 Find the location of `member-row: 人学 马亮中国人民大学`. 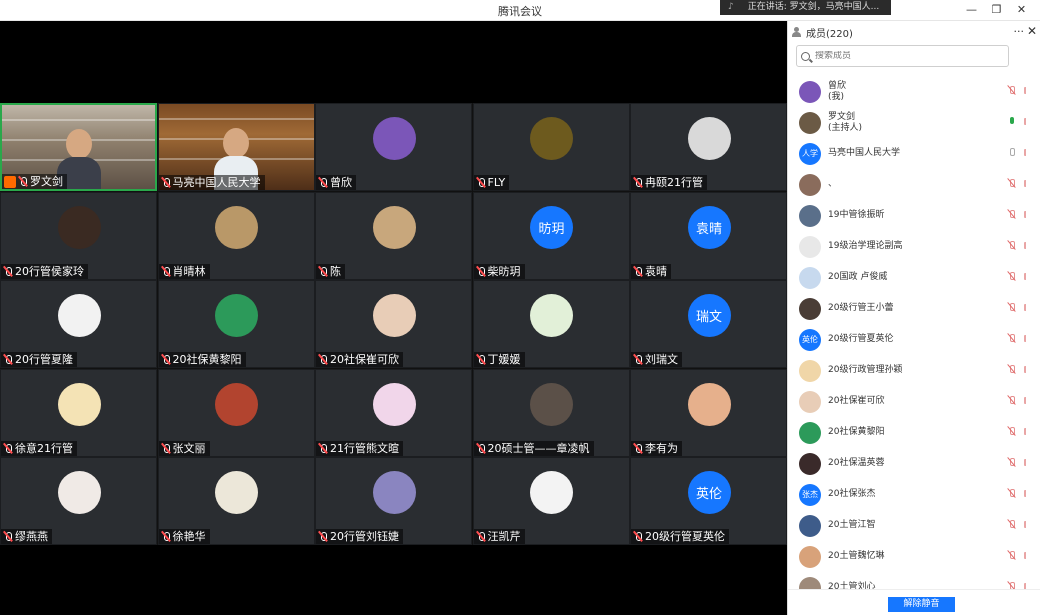

member-row: 人学 马亮中国人民大学 is located at coordinates (907, 153).